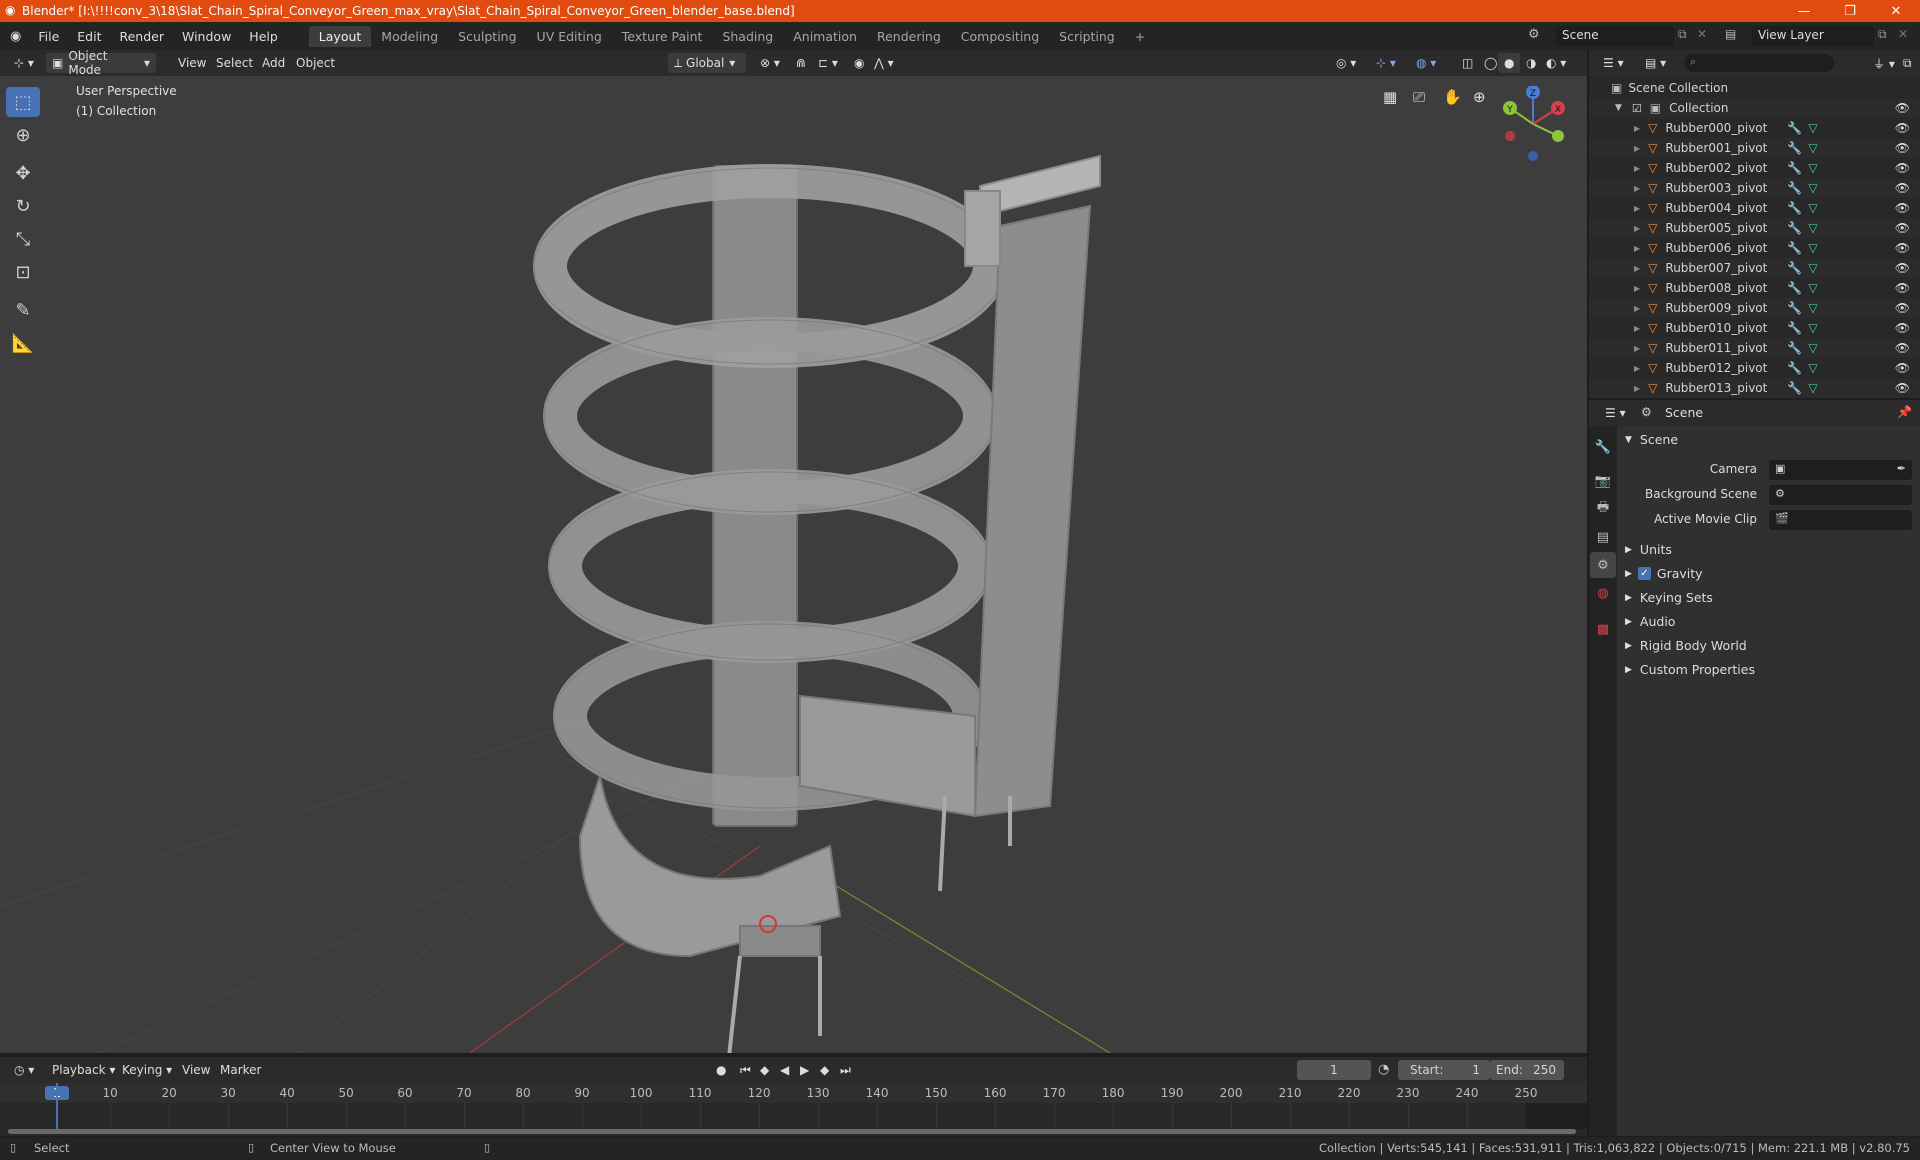 Image resolution: width=1920 pixels, height=1160 pixels. What do you see at coordinates (1603, 447) in the screenshot?
I see `tool-tab-icon: 🔧` at bounding box center [1603, 447].